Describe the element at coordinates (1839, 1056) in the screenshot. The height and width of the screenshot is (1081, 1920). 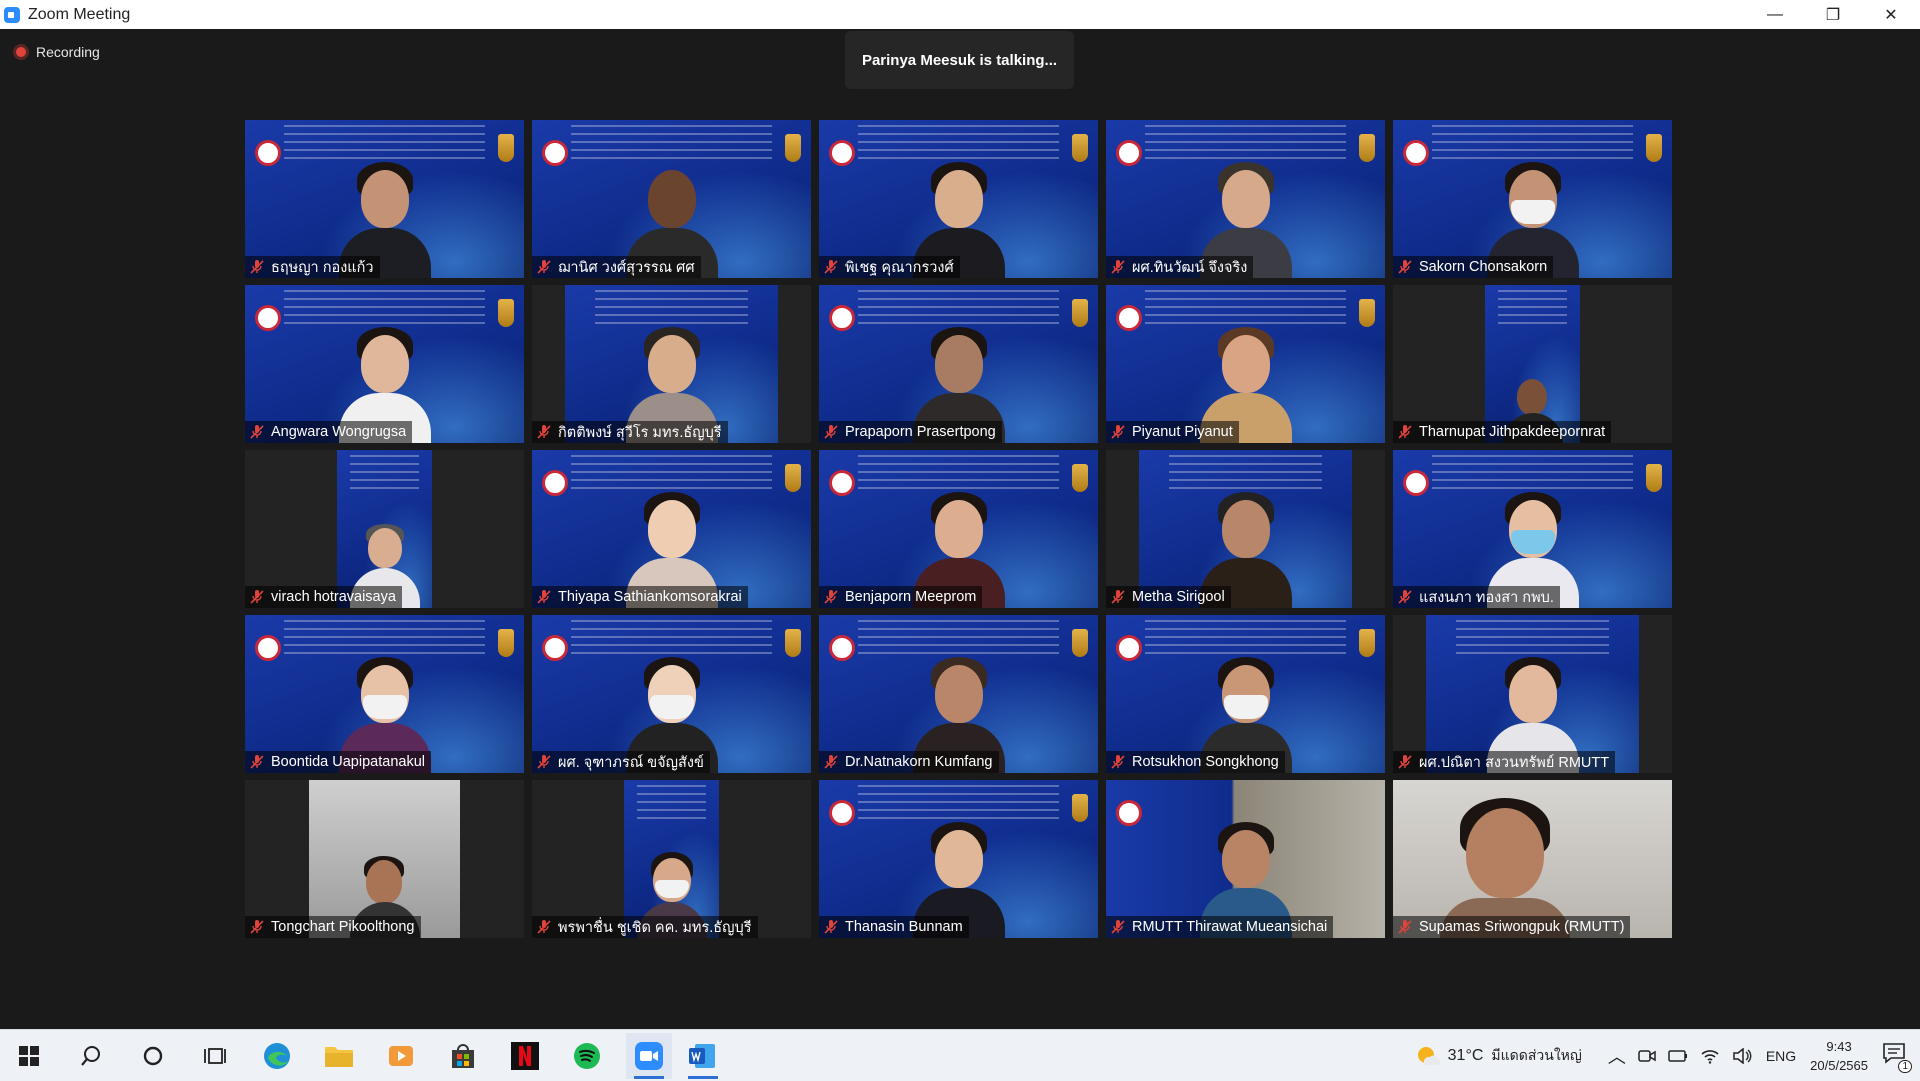
I see `clock: 9:43 20/5/2565` at that location.